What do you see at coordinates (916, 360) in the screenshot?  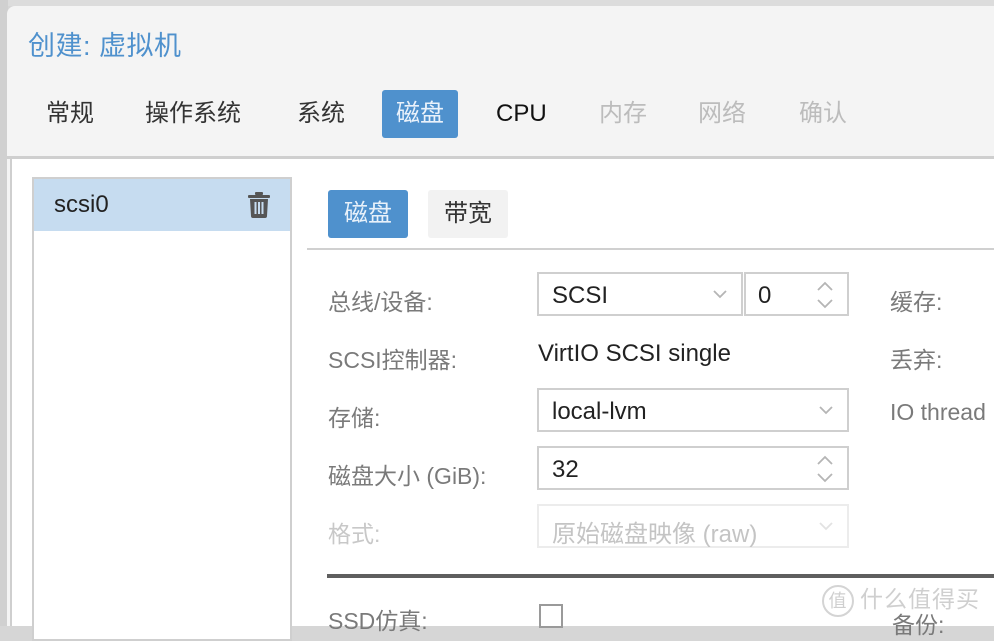 I see `discard-label: 丢弃:` at bounding box center [916, 360].